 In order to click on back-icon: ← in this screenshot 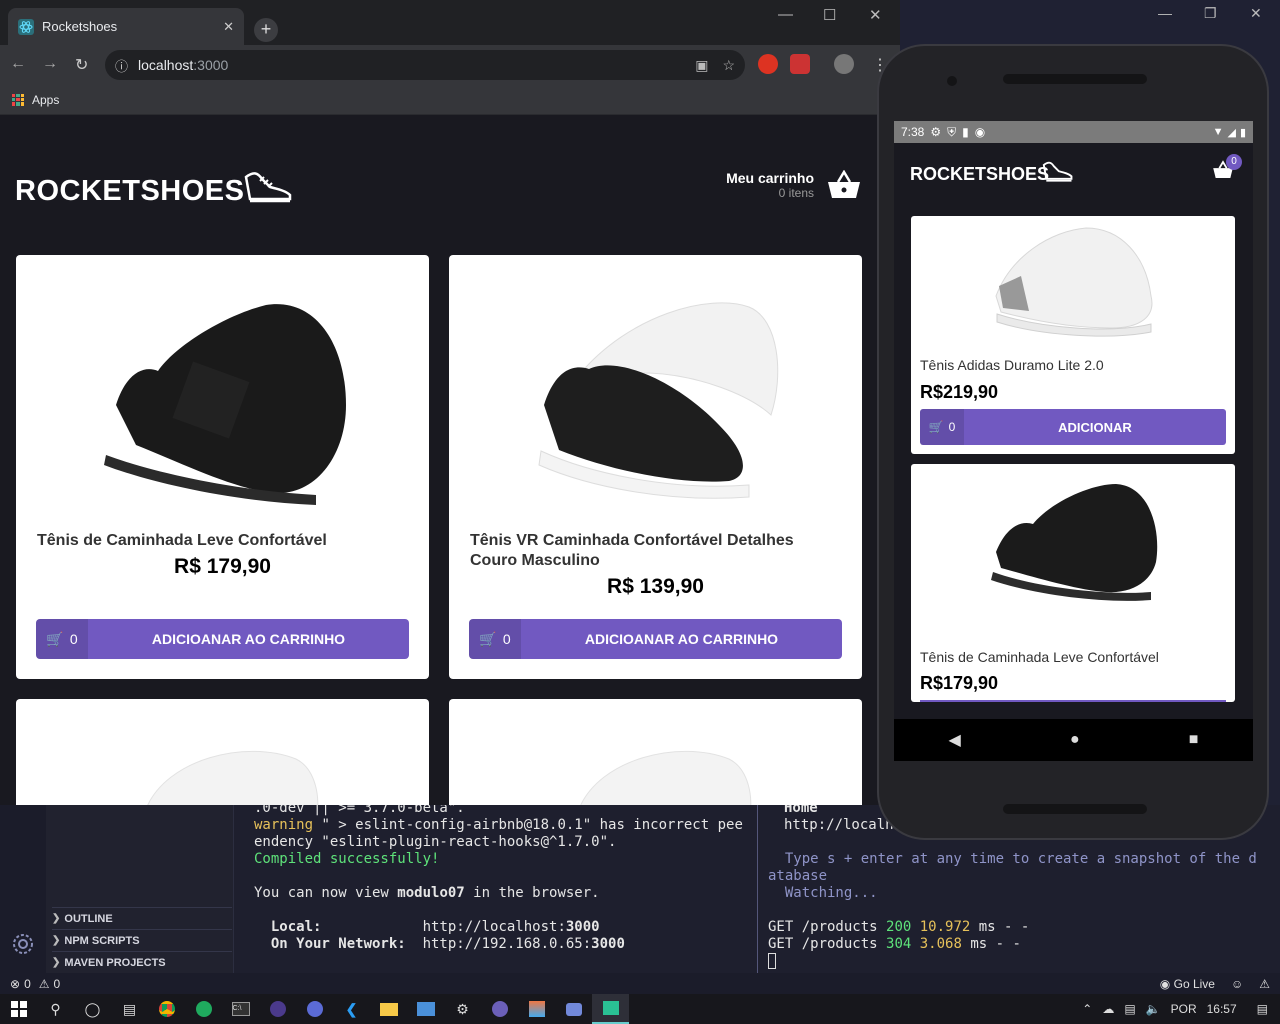, I will do `click(18, 64)`.